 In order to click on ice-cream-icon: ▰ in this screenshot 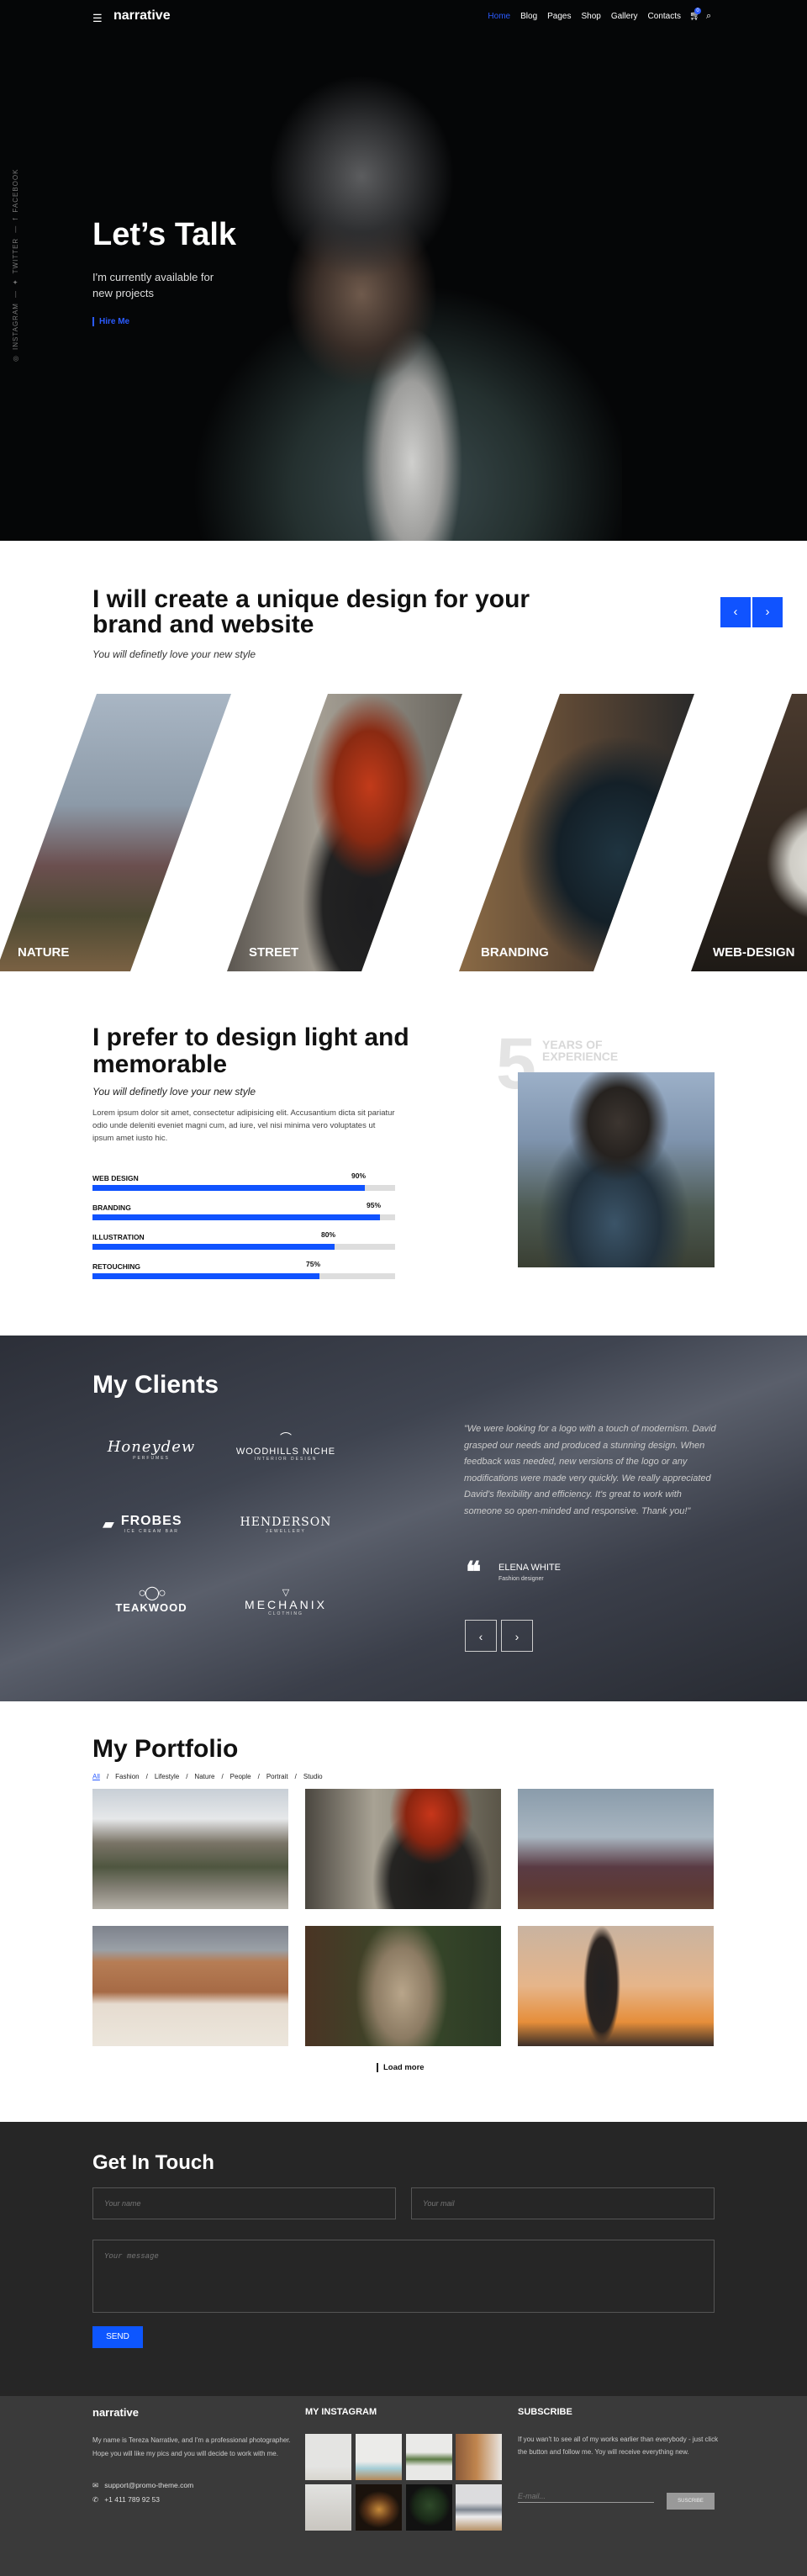, I will do `click(108, 1523)`.